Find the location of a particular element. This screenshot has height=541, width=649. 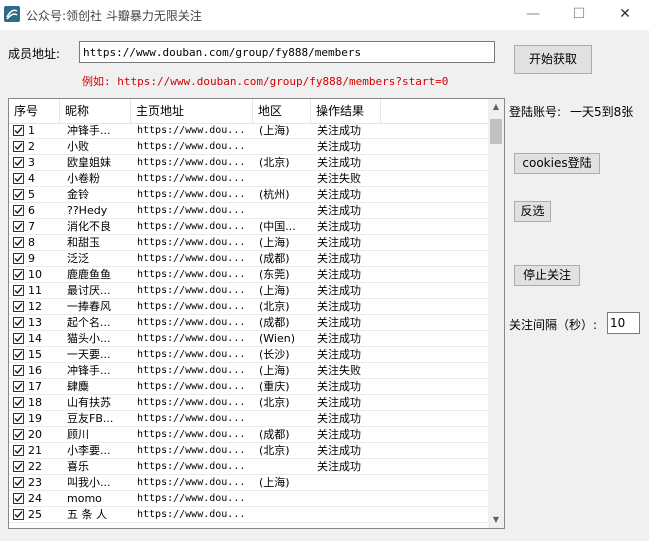

row-nickname: 和甜玉 is located at coordinates (83, 242).